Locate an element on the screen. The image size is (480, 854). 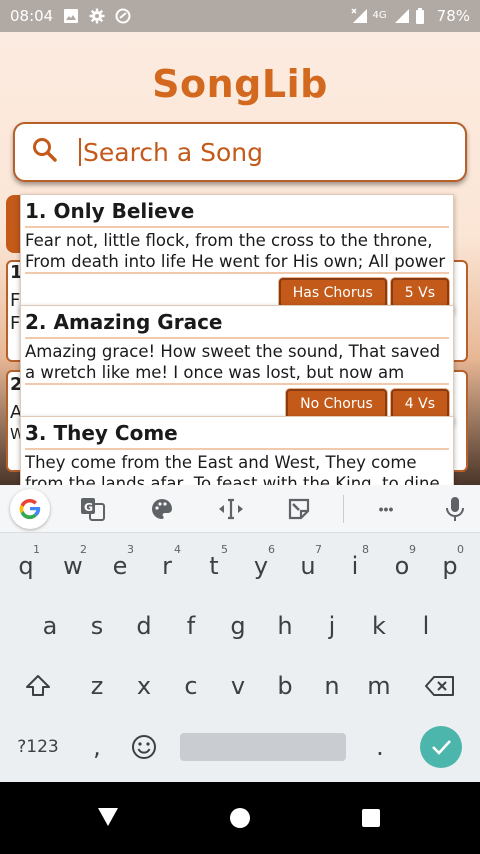
song-title: 3. They Come is located at coordinates (237, 435).